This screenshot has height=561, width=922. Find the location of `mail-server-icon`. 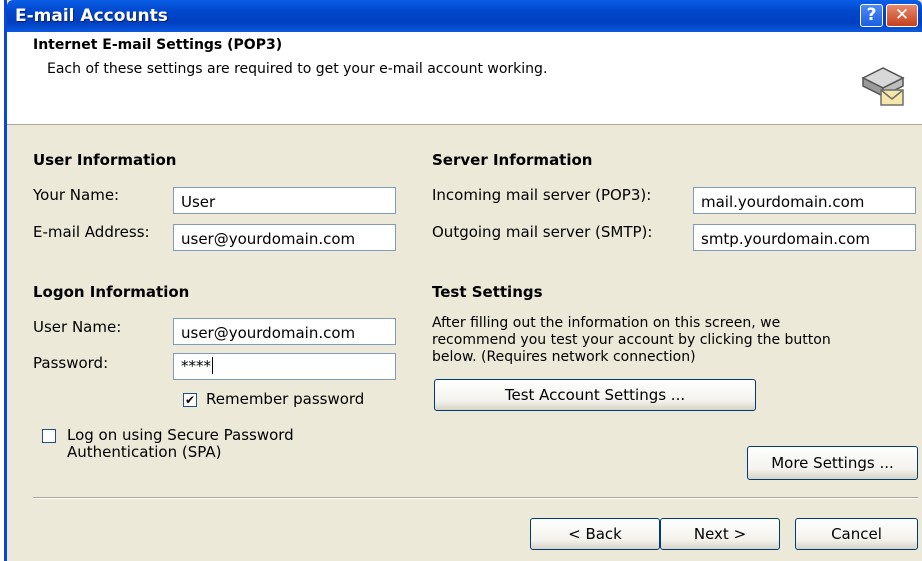

mail-server-icon is located at coordinates (883, 86).